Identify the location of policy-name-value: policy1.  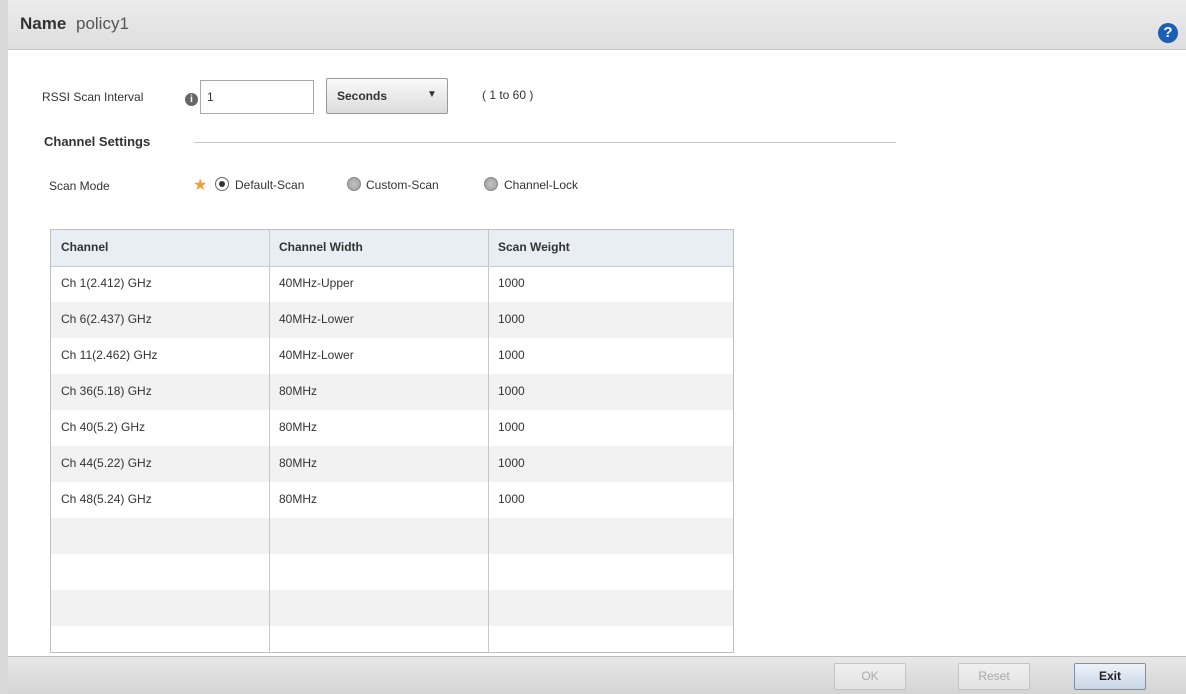
(102, 23).